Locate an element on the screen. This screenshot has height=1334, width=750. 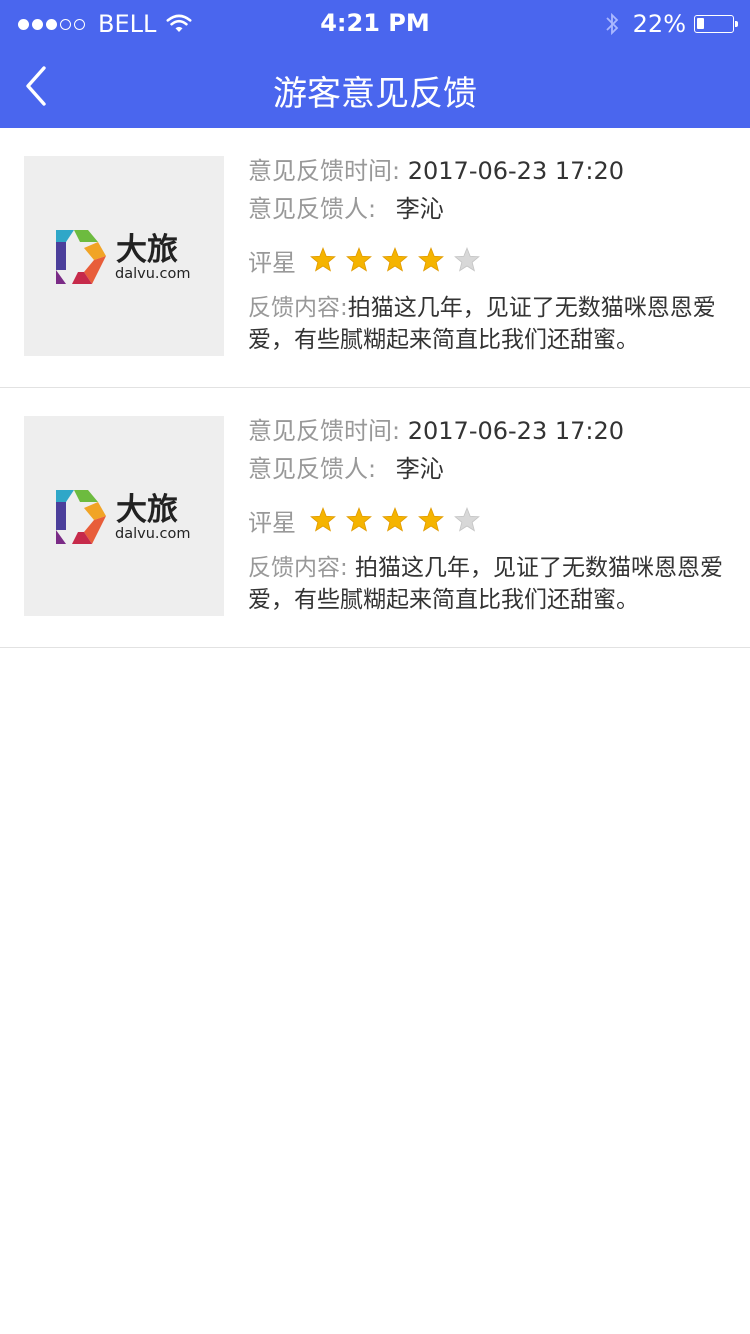
bluetooth-icon is located at coordinates (612, 24).